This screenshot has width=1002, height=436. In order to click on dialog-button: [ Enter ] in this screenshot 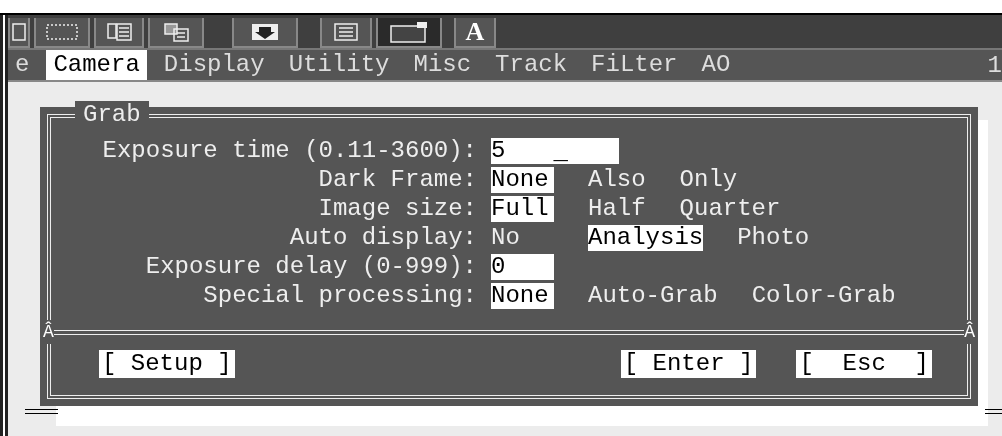, I will do `click(688, 364)`.